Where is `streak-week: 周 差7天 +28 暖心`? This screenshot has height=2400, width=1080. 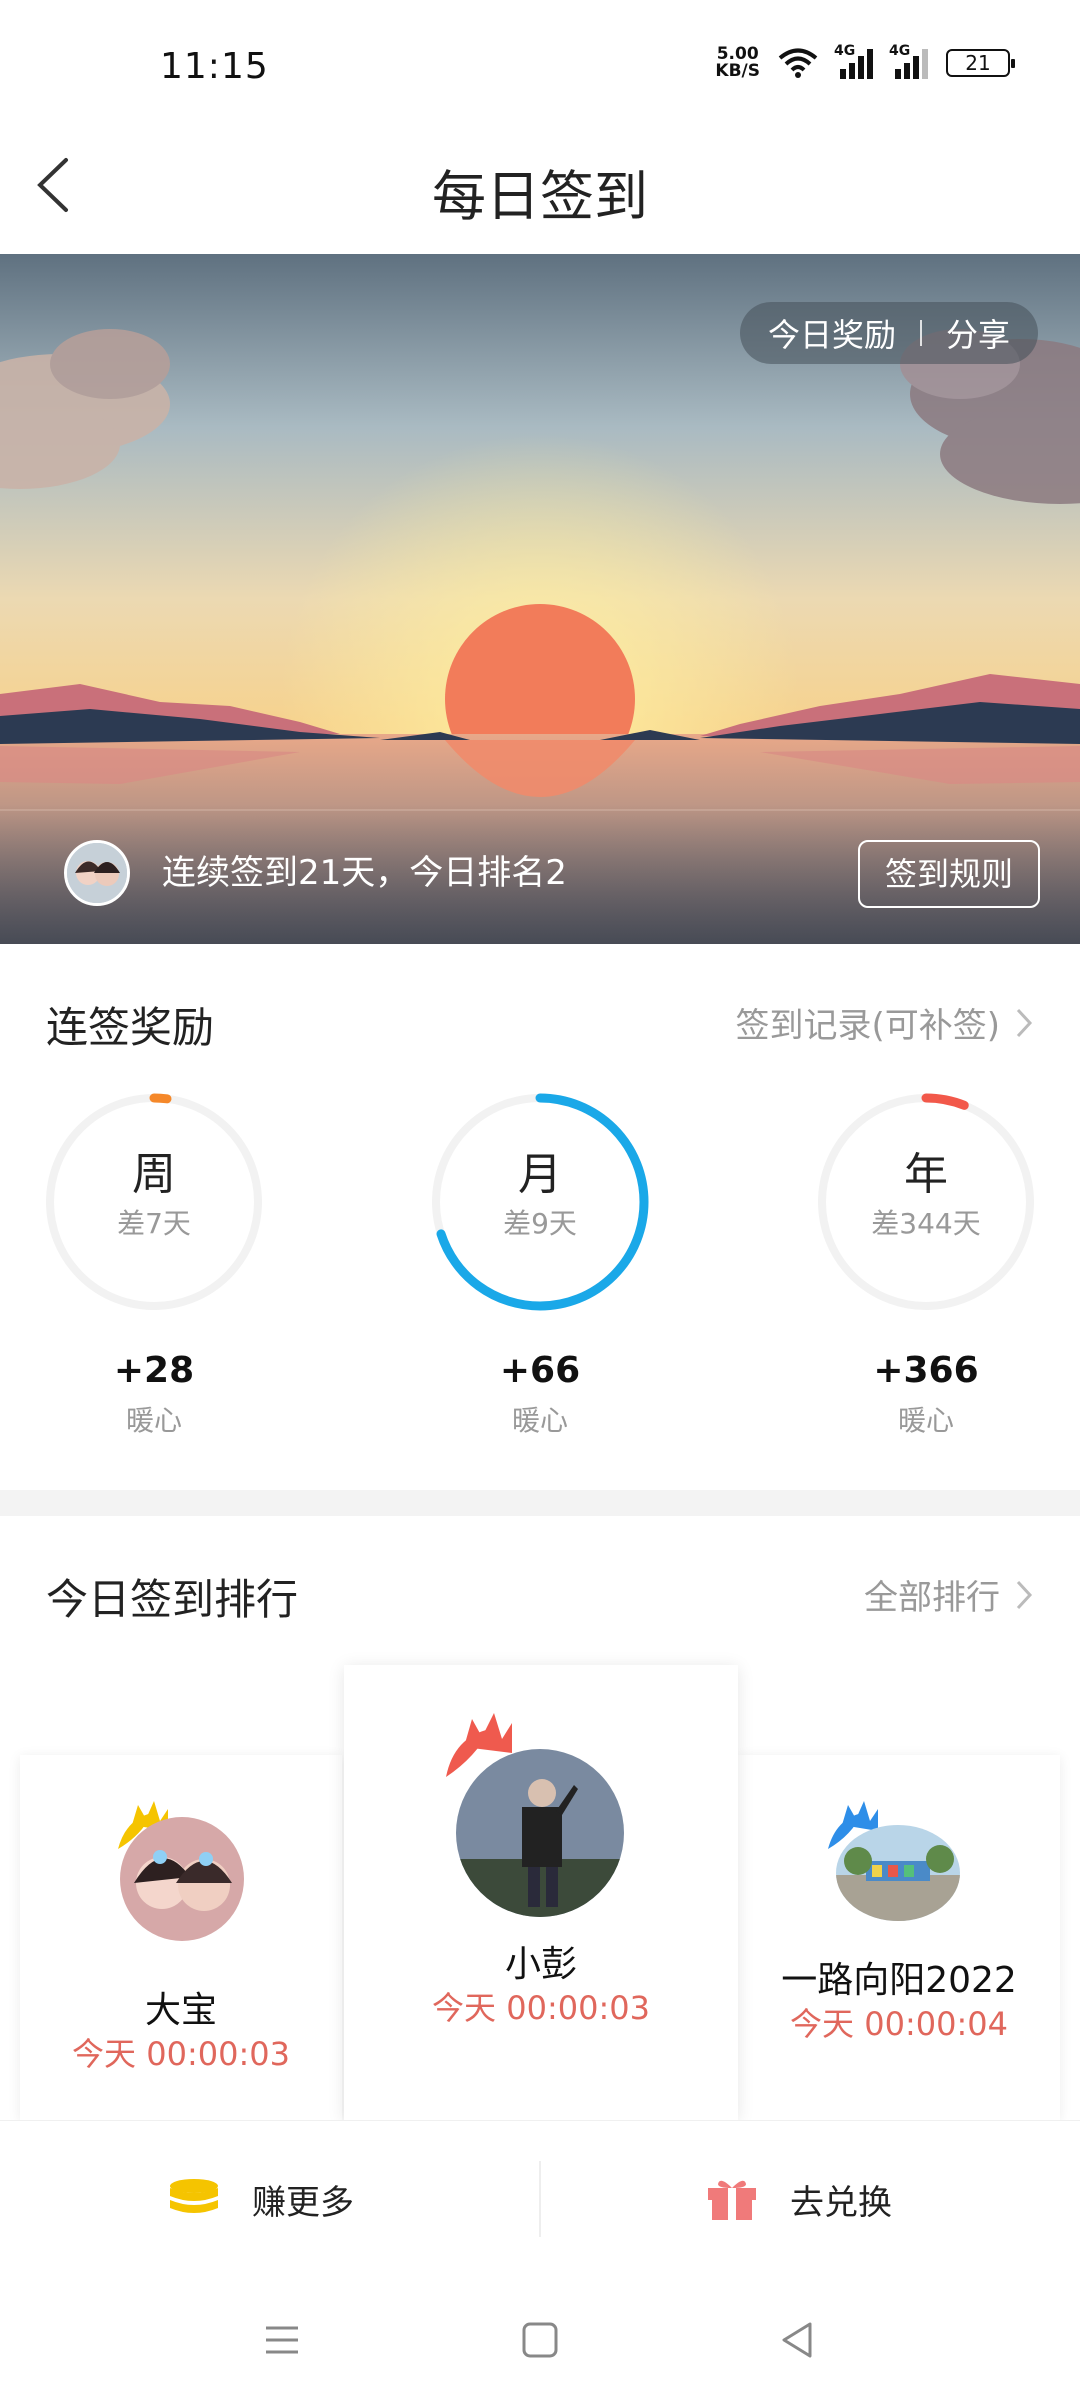 streak-week: 周 差7天 +28 暖心 is located at coordinates (154, 1264).